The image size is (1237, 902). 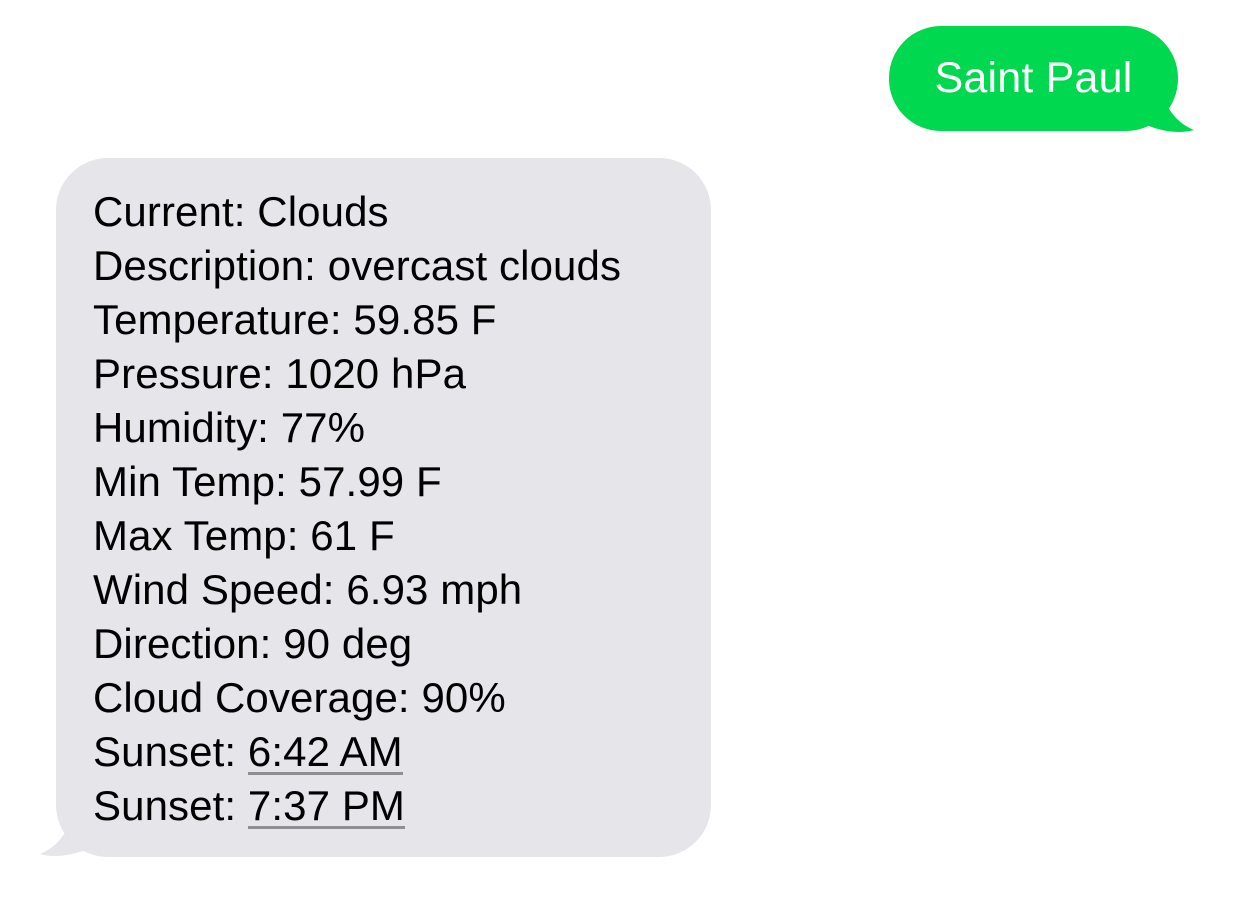 I want to click on weather-pressure-line: Pressure: 1020 hPa, so click(x=392, y=374).